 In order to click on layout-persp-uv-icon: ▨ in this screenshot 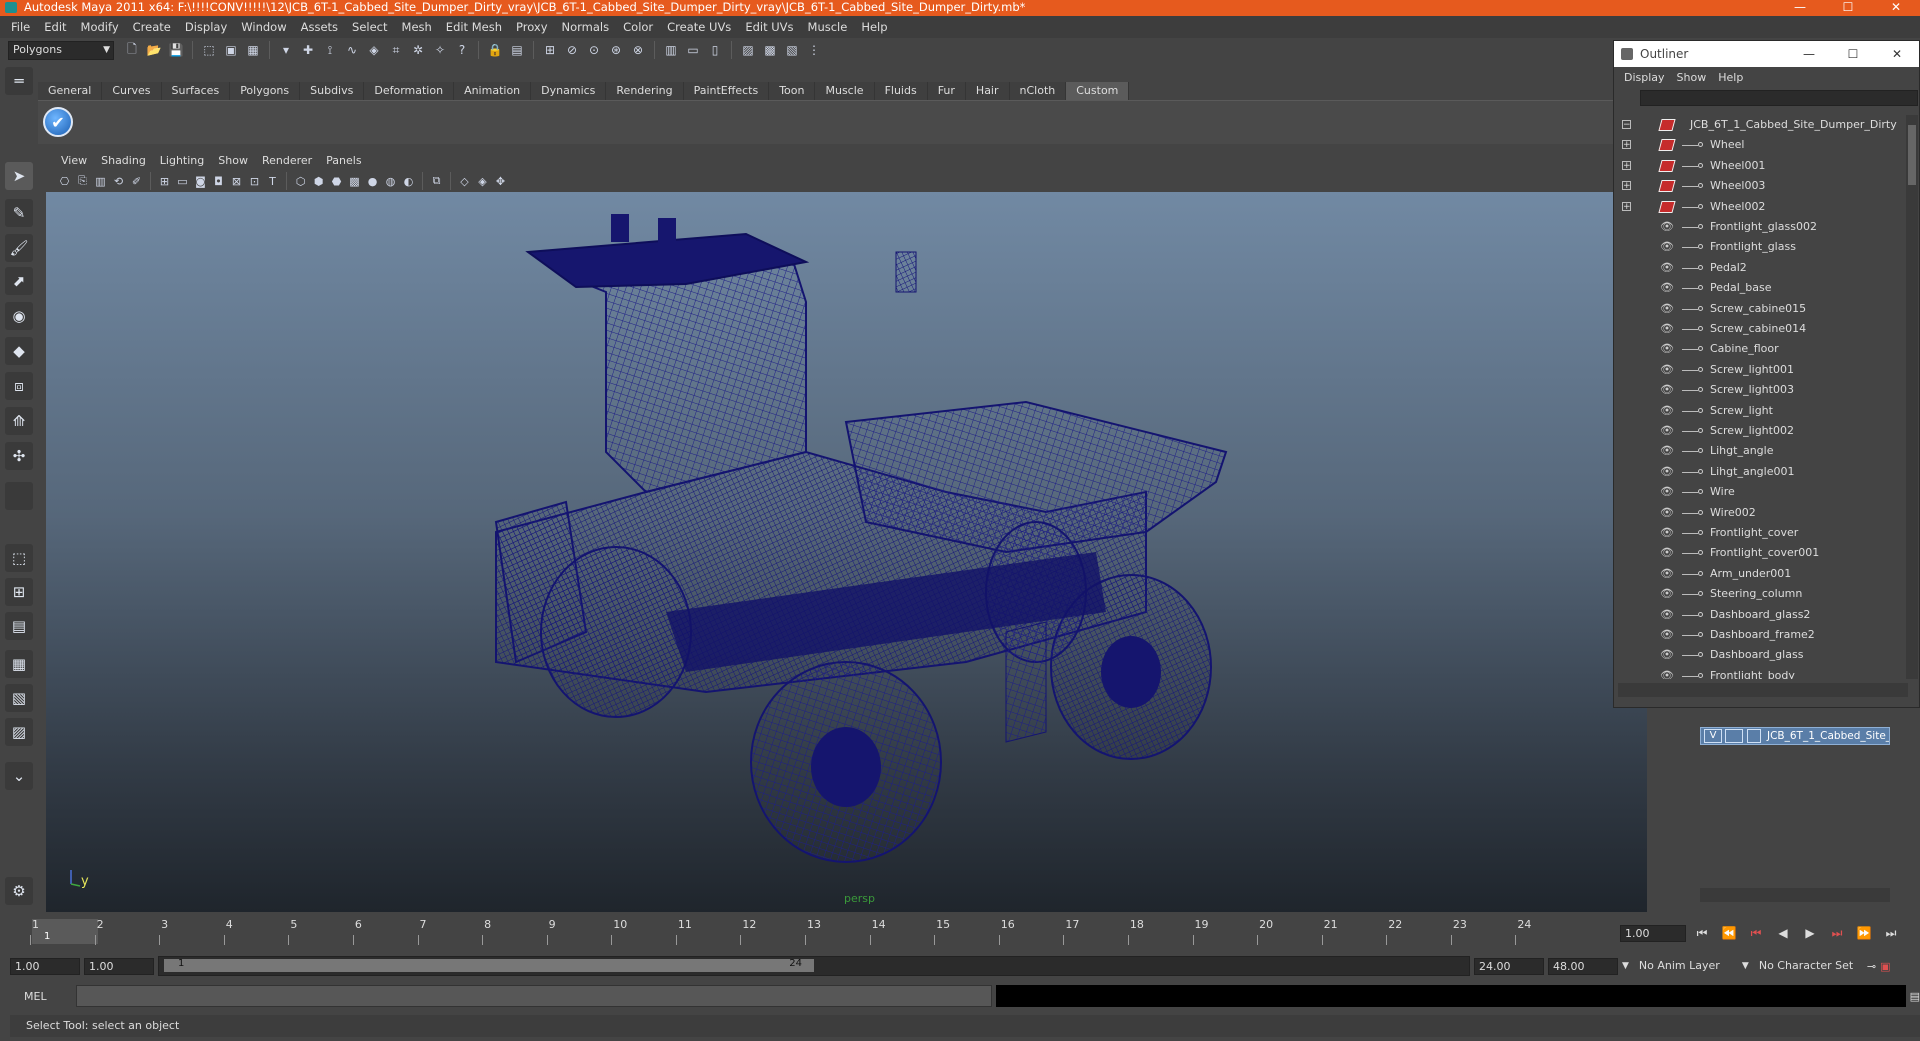, I will do `click(19, 732)`.